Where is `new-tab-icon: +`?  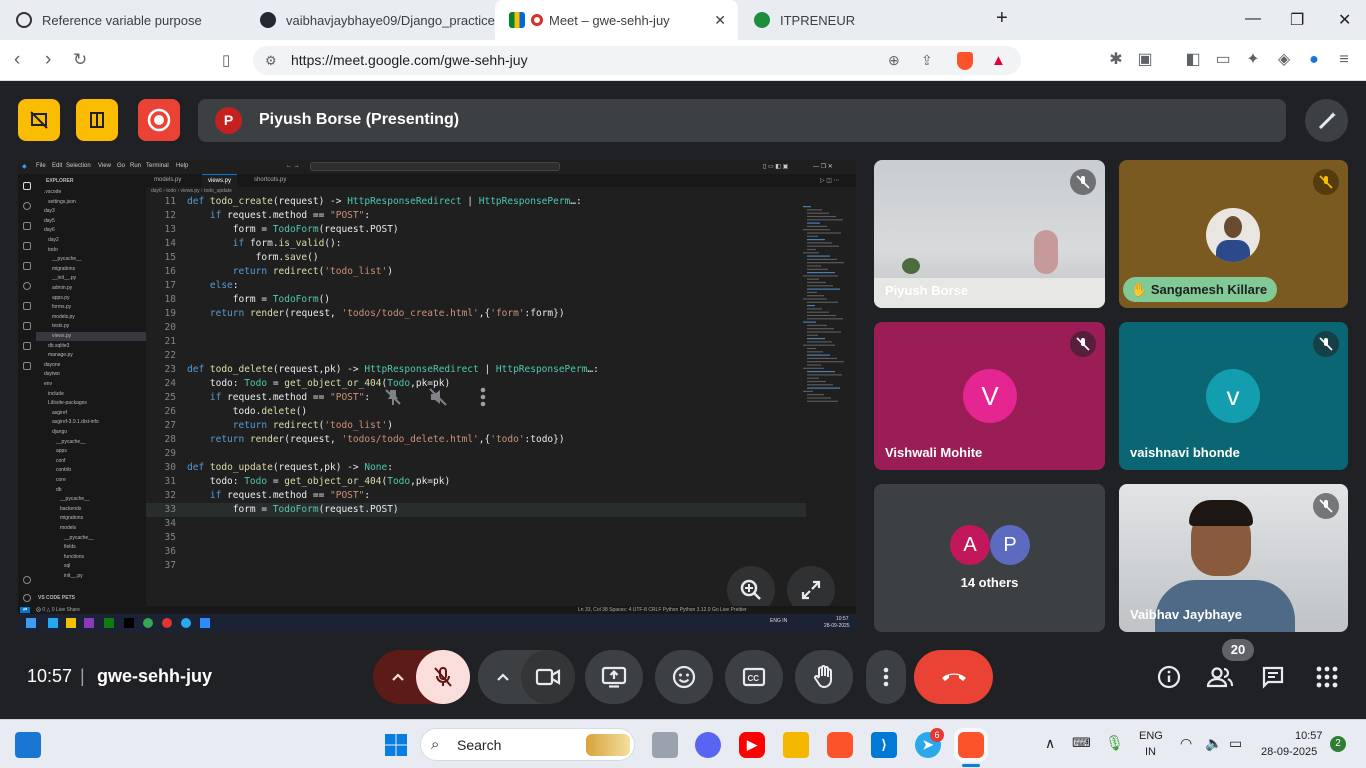
new-tab-icon: + is located at coordinates (1002, 18).